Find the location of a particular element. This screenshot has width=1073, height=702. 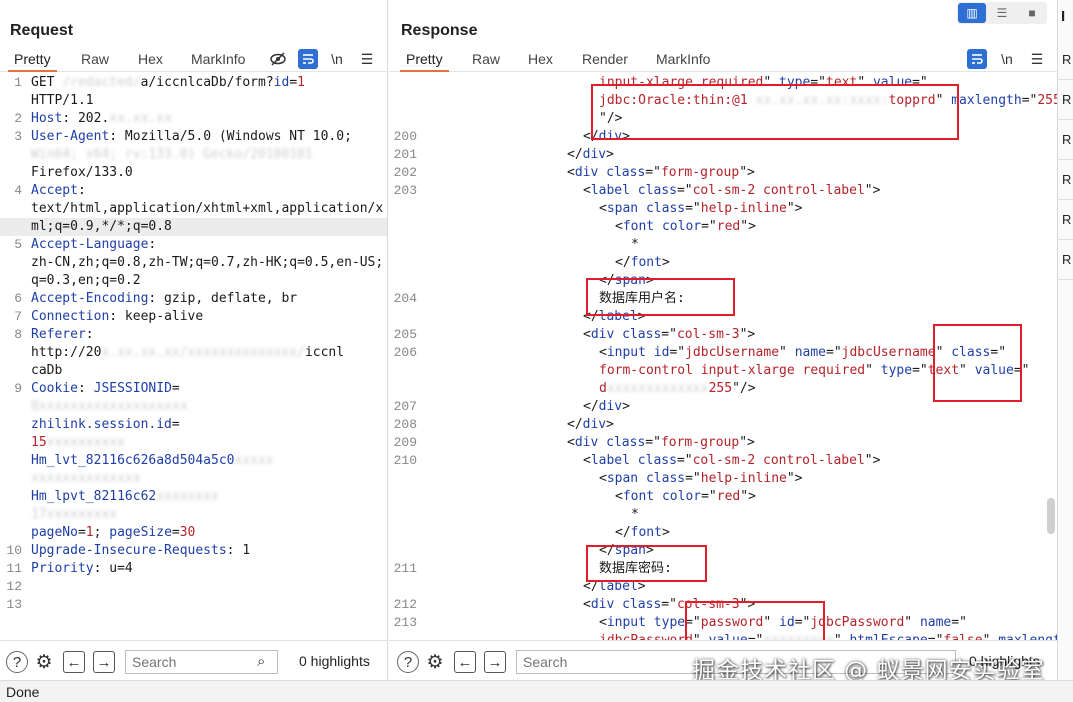

code-token: 30 is located at coordinates (187, 532).